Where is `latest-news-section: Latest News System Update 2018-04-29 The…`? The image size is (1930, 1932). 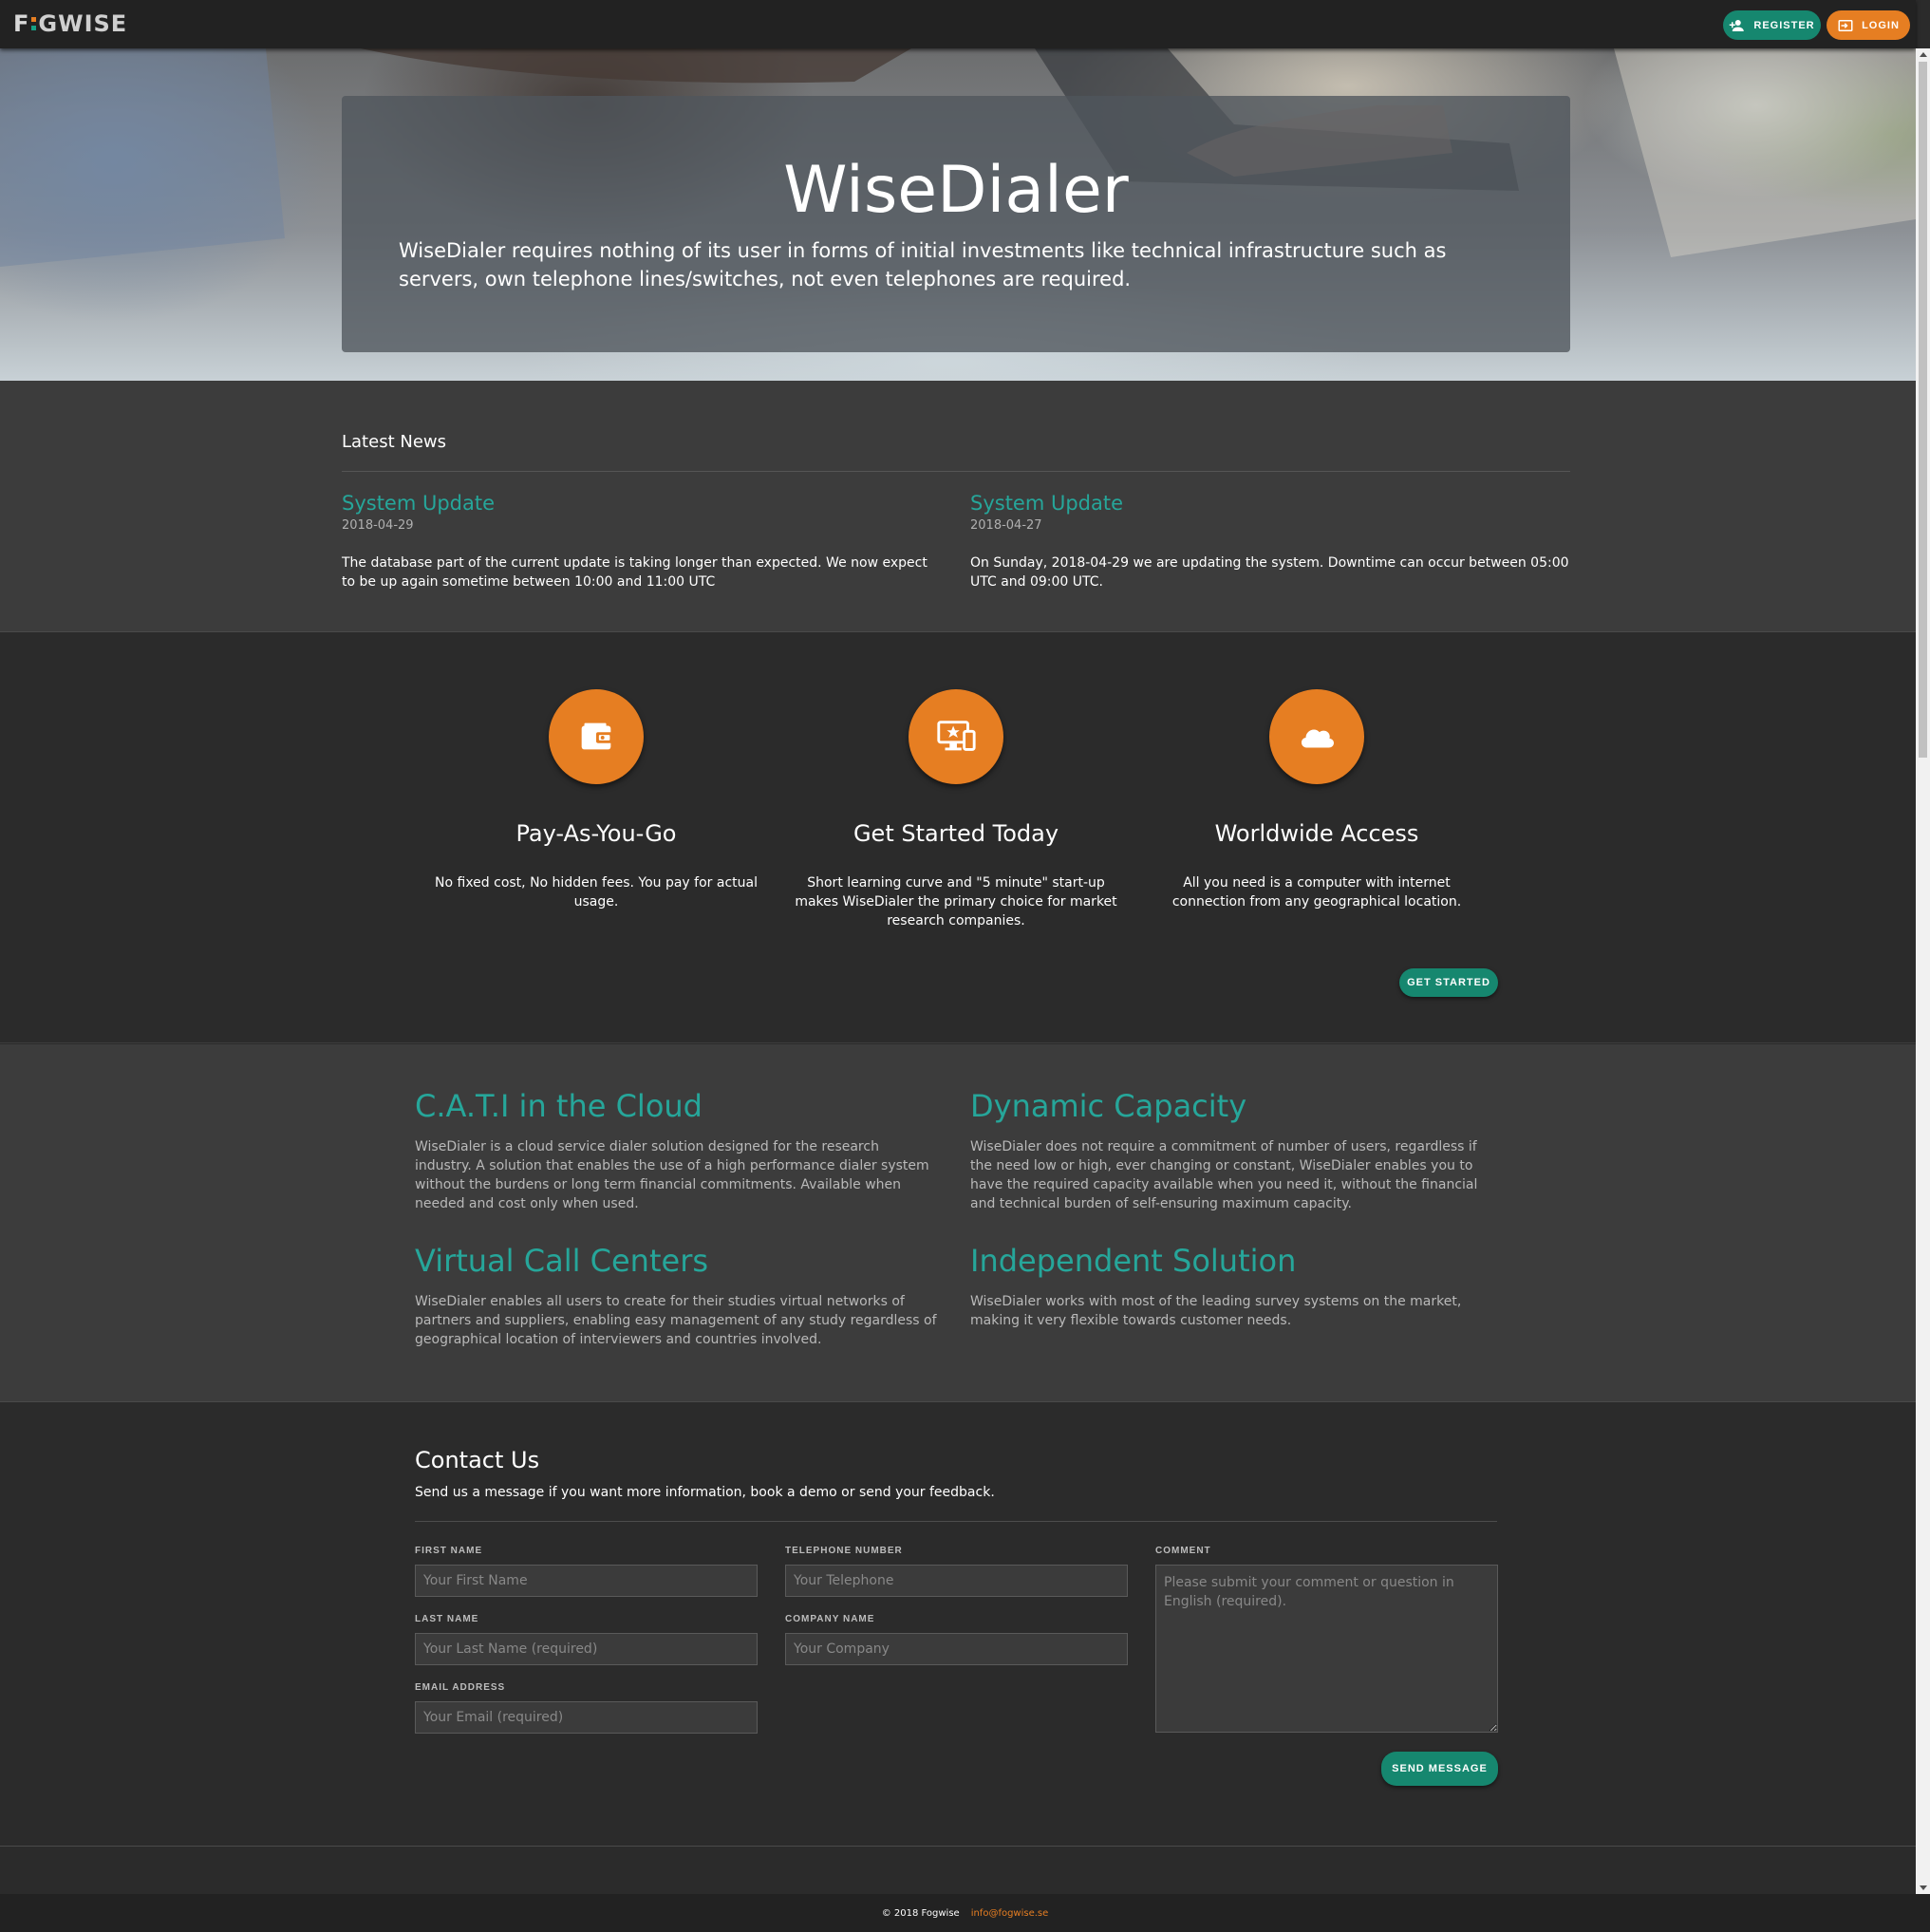 latest-news-section: Latest News System Update 2018-04-29 The… is located at coordinates (958, 507).